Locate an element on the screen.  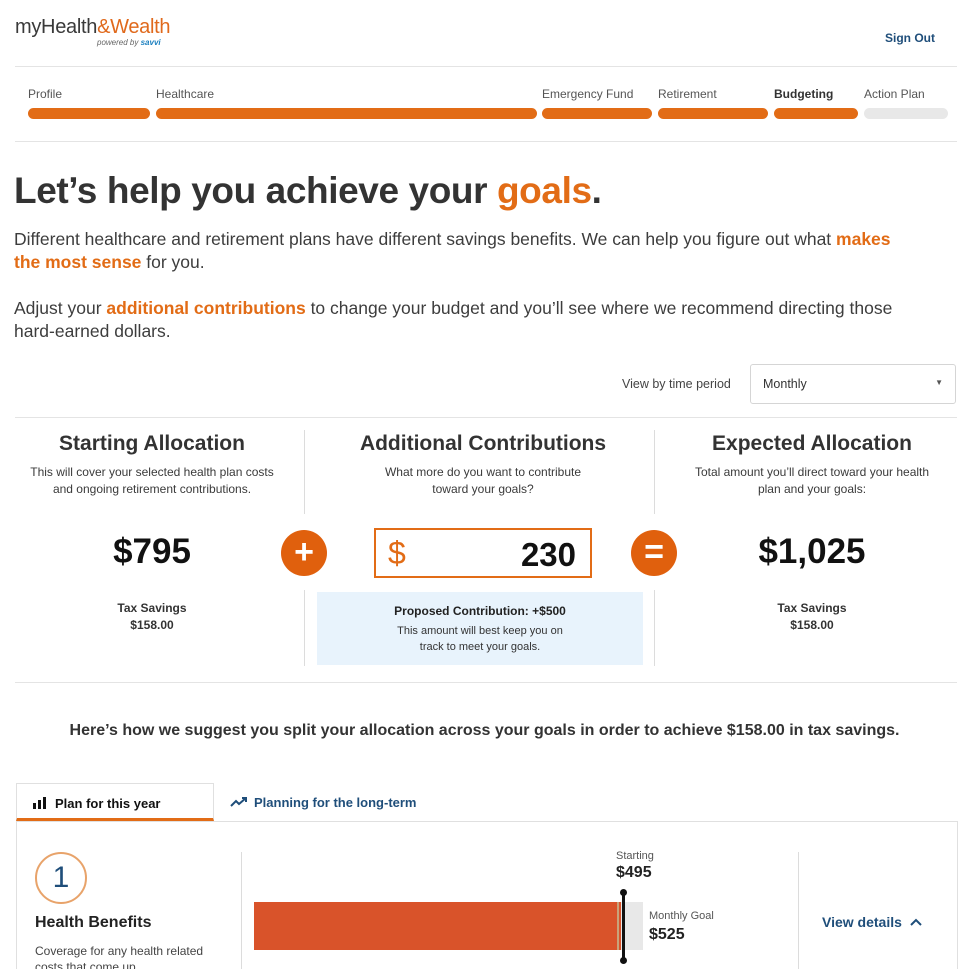
view-details-label: View details is located at coordinates (862, 922).